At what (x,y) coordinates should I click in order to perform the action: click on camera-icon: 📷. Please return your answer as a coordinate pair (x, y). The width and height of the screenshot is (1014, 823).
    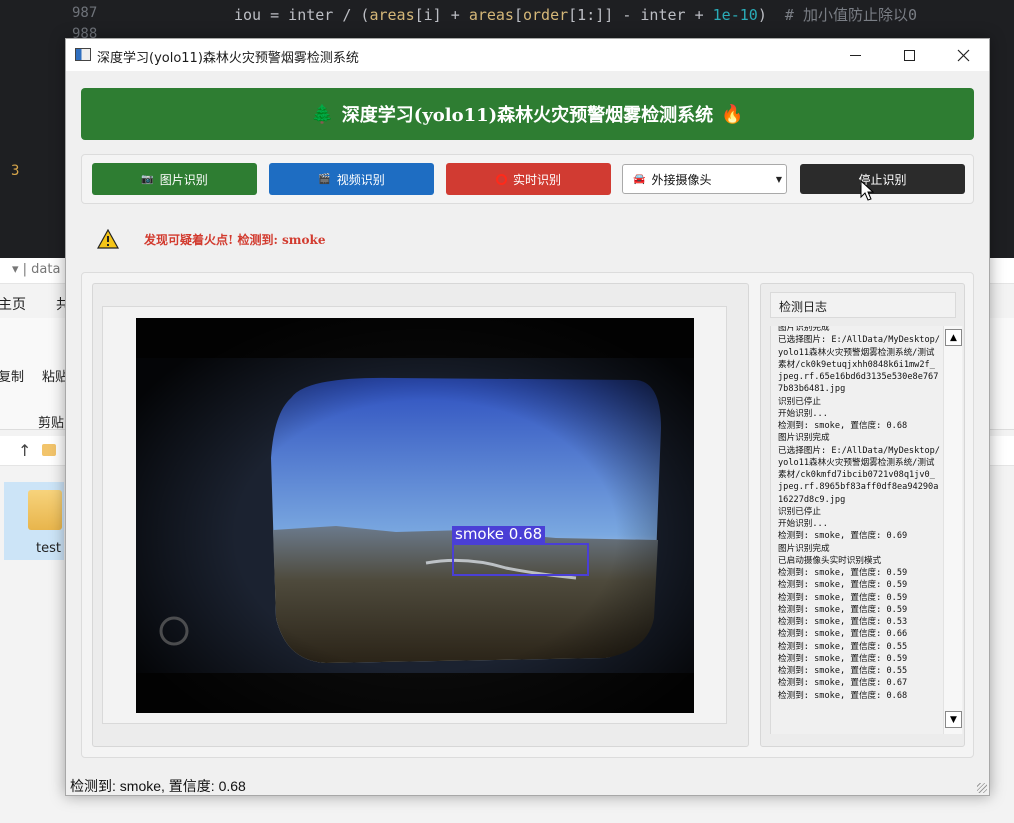
    Looking at the image, I should click on (147, 179).